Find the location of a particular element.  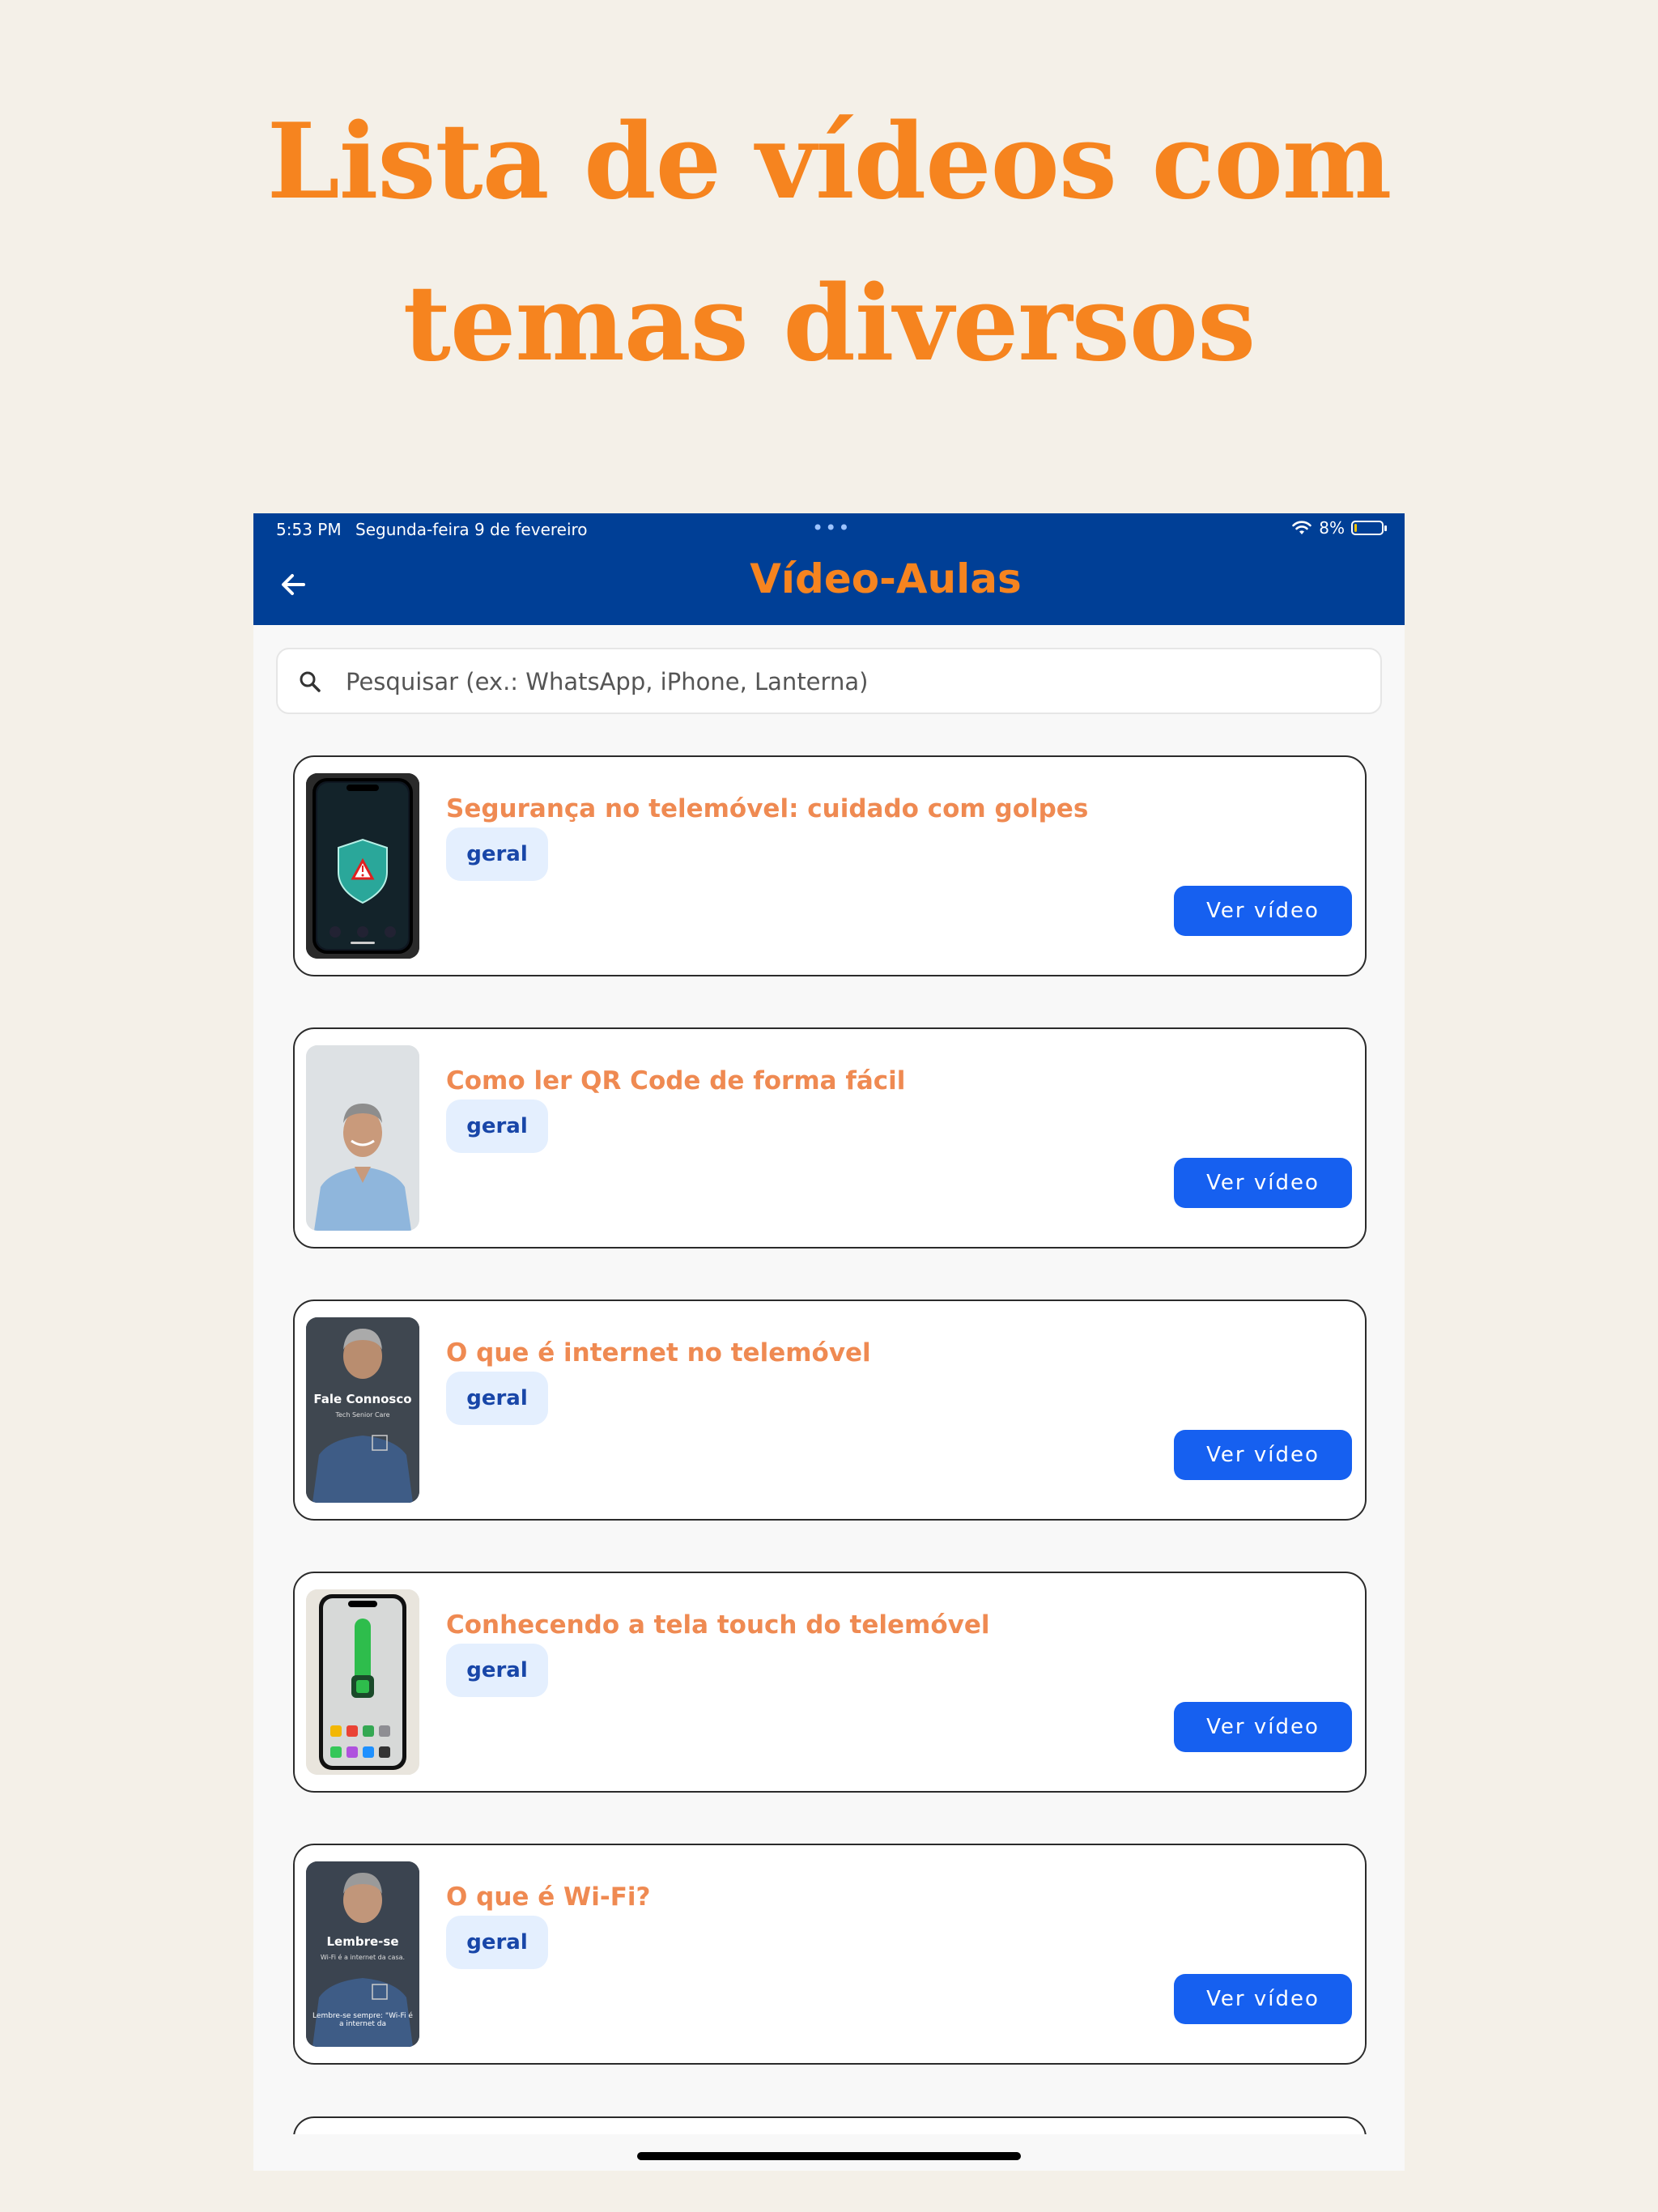

touchscreen-phone-thumbnail-icon is located at coordinates (362, 1682).